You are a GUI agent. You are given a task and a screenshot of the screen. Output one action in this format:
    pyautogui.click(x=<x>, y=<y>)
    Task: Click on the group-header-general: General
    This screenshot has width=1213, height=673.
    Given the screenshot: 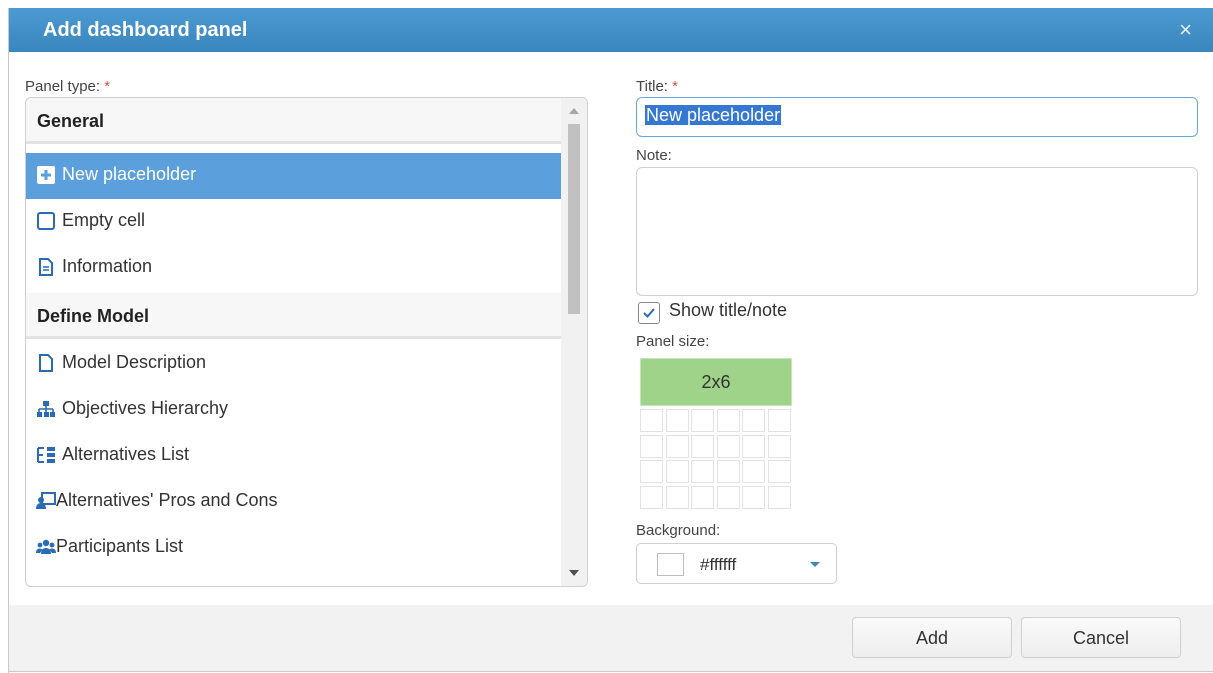 What is the action you would take?
    pyautogui.click(x=294, y=121)
    